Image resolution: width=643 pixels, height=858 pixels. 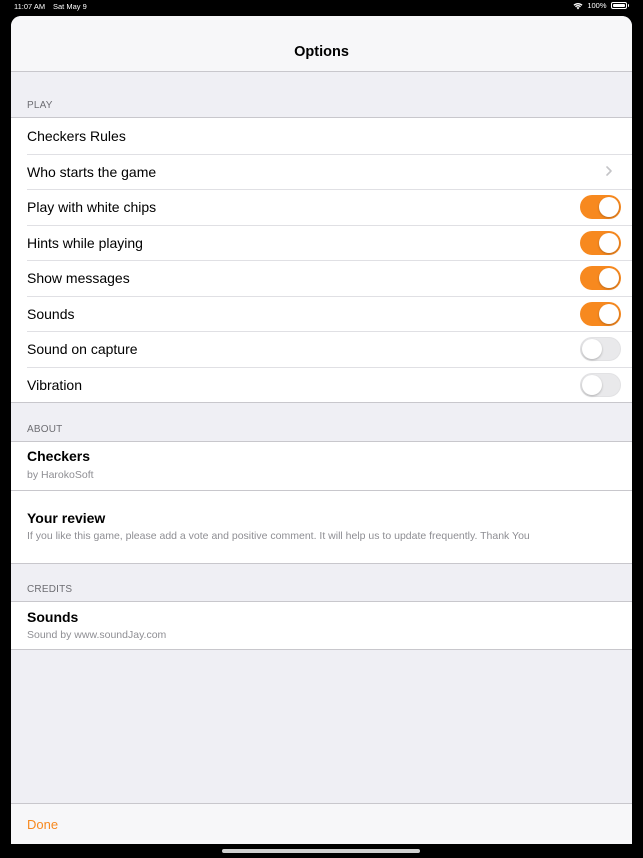 I want to click on status-date: Sat May 9, so click(x=70, y=6).